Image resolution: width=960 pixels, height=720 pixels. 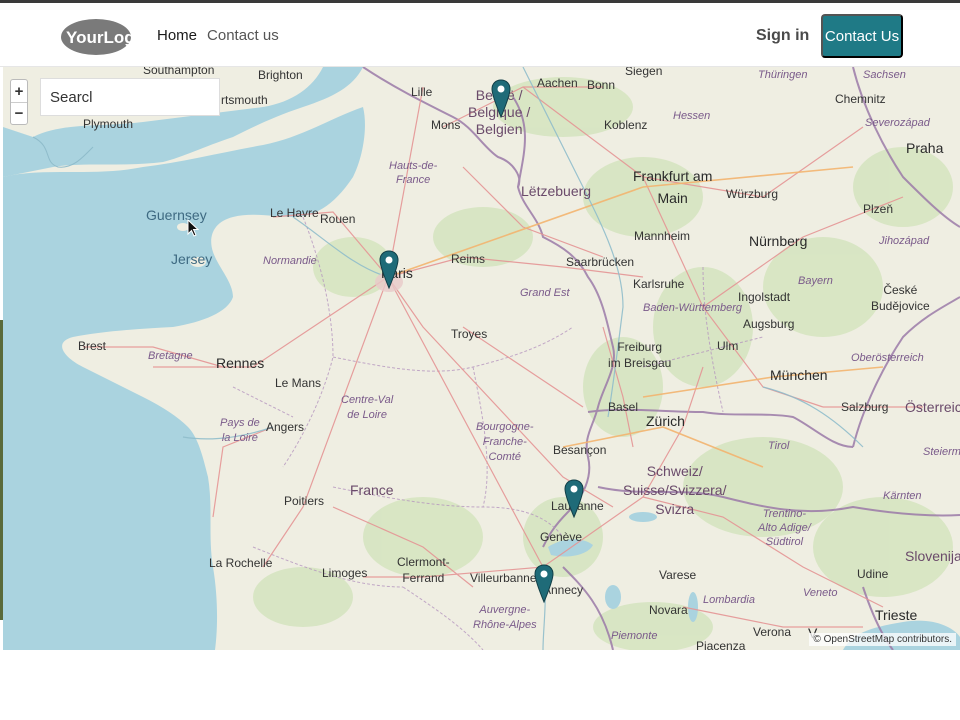 I want to click on label-karnten: Kärnten, so click(x=902, y=496).